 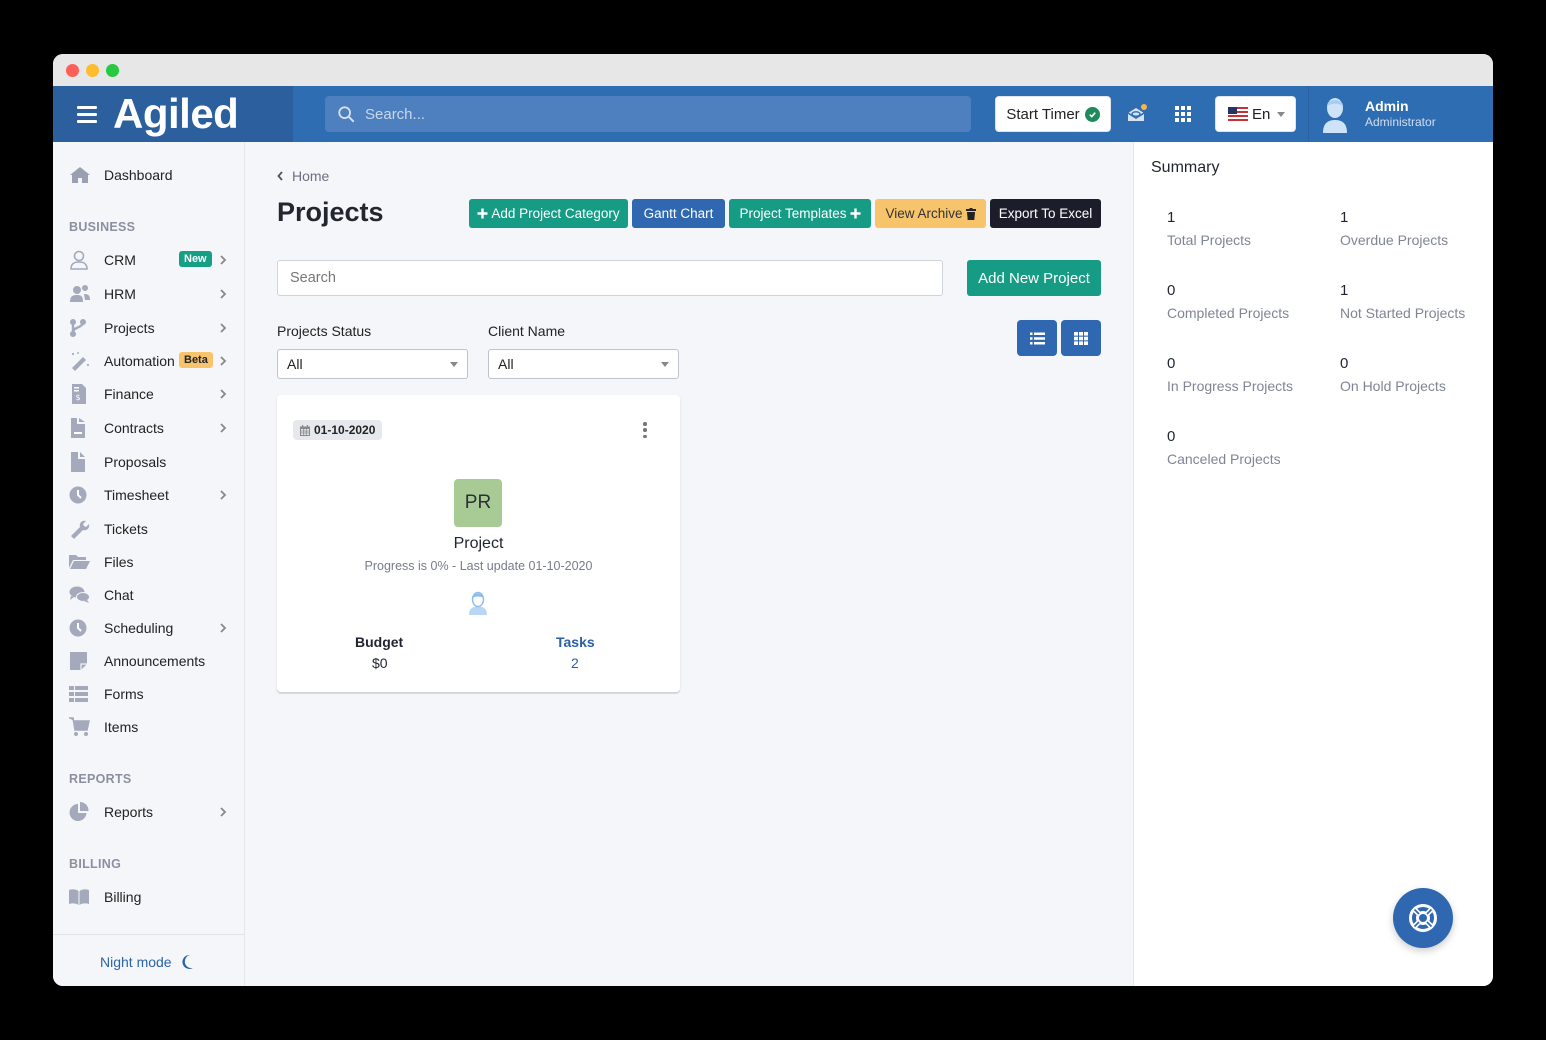 I want to click on summary-in-progress-projects: 0 In Progress Projects, so click(x=1230, y=374).